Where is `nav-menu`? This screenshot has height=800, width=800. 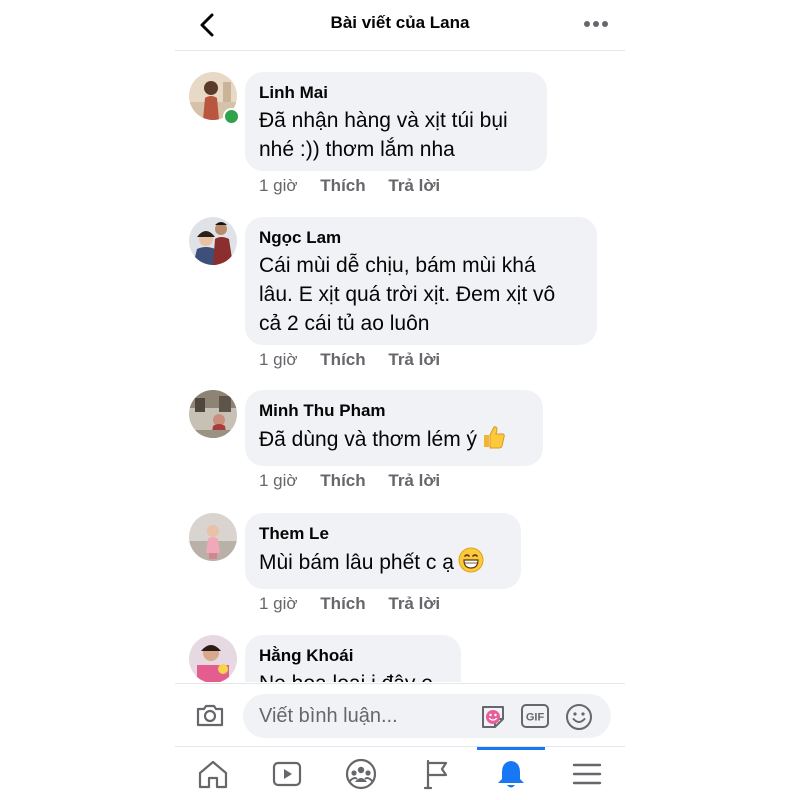
nav-menu is located at coordinates (587, 774).